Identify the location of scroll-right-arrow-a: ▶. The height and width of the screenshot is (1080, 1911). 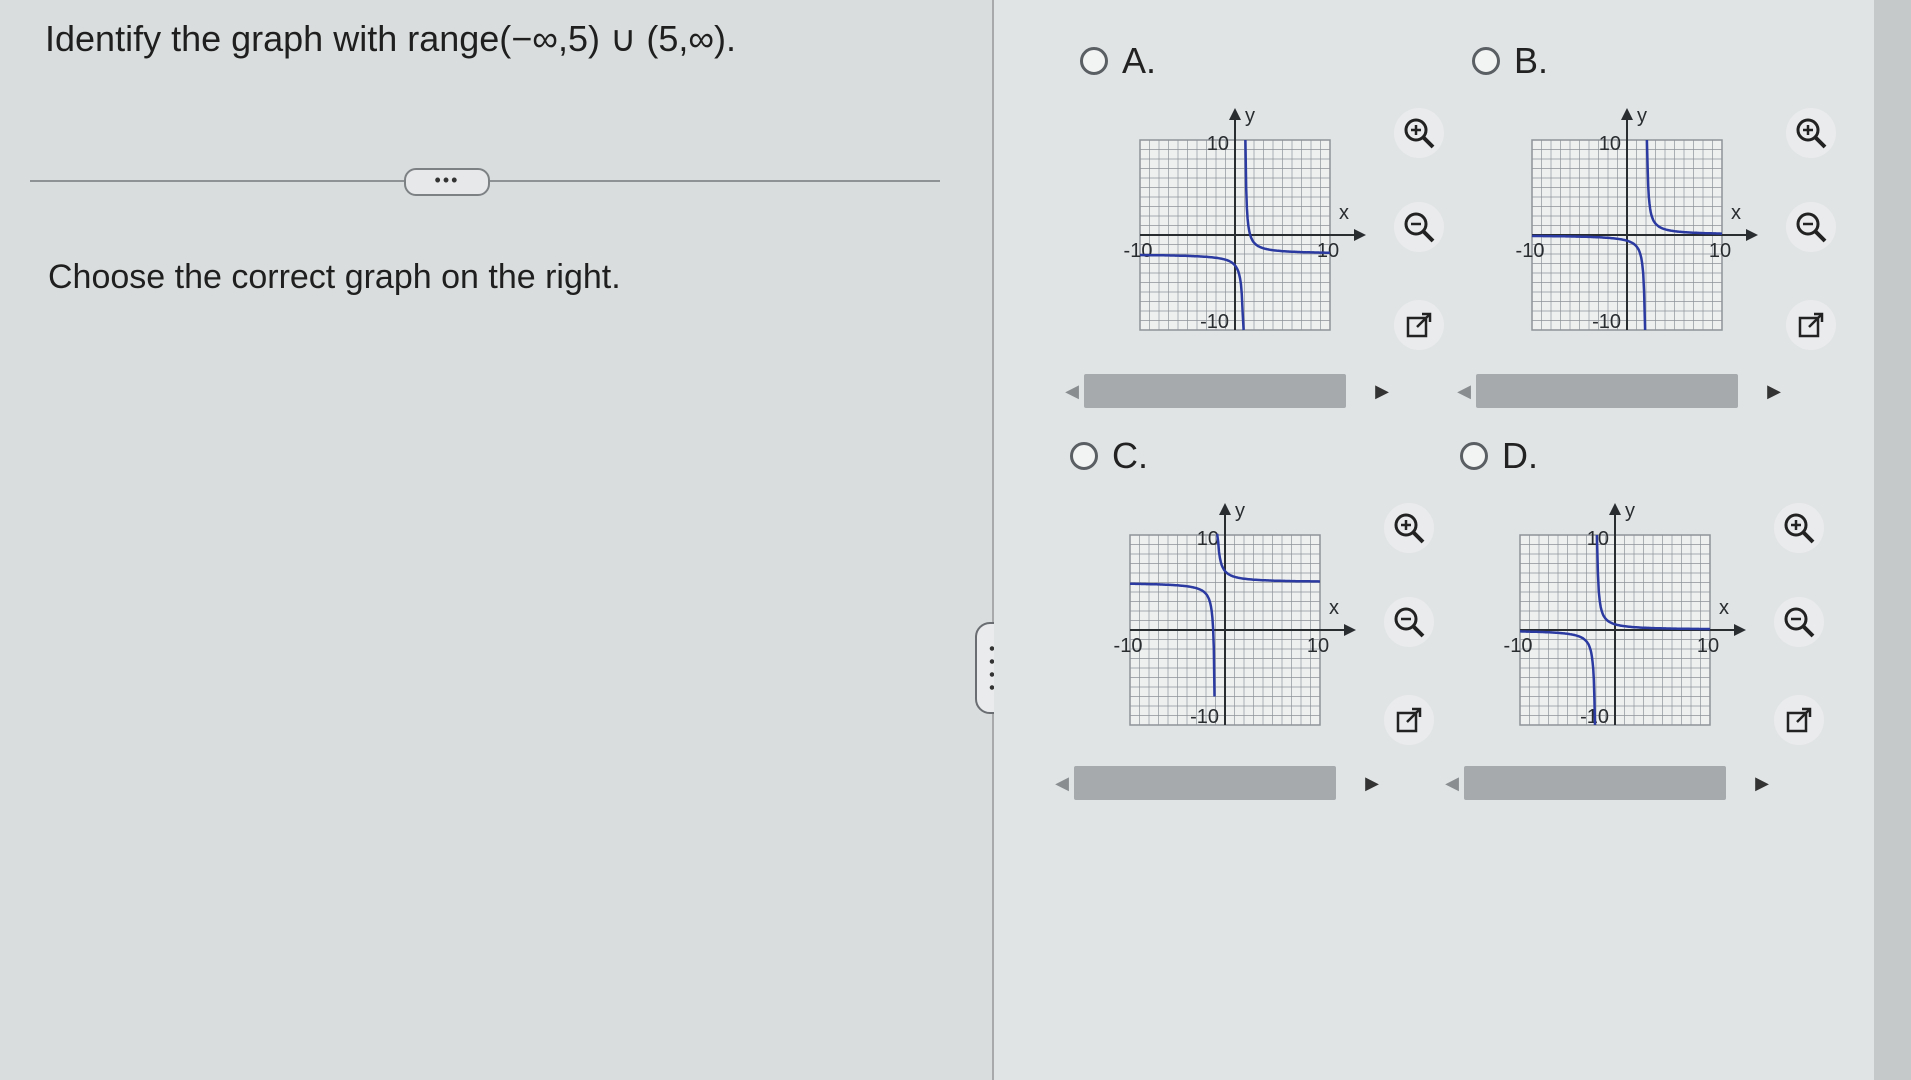
(1382, 391).